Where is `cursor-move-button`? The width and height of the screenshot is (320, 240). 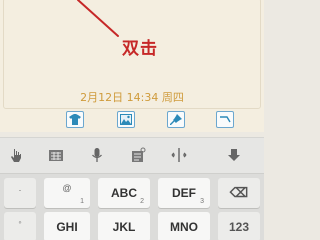
cursor-move-button is located at coordinates (179, 155).